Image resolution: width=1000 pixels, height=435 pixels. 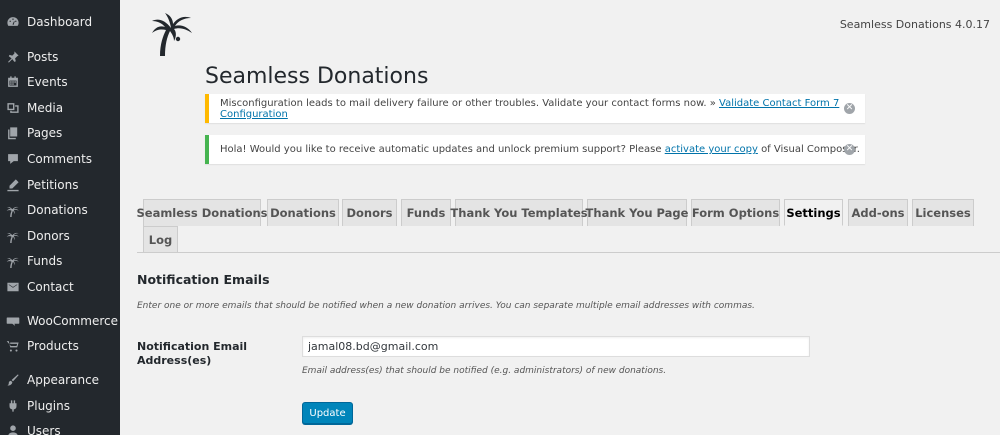 What do you see at coordinates (711, 149) in the screenshot?
I see `activate-copy-link: activate your copy` at bounding box center [711, 149].